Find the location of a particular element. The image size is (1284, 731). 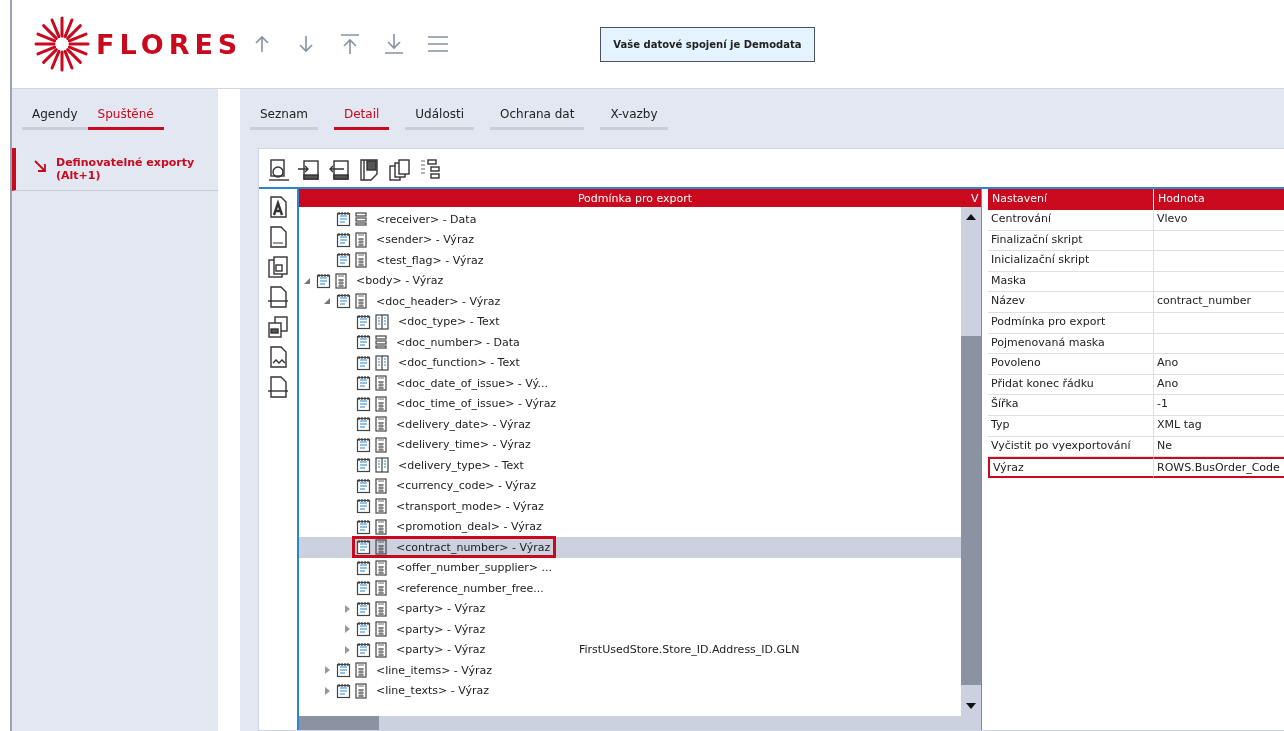

tree-row: <line_items> - Výraz is located at coordinates (630, 670).